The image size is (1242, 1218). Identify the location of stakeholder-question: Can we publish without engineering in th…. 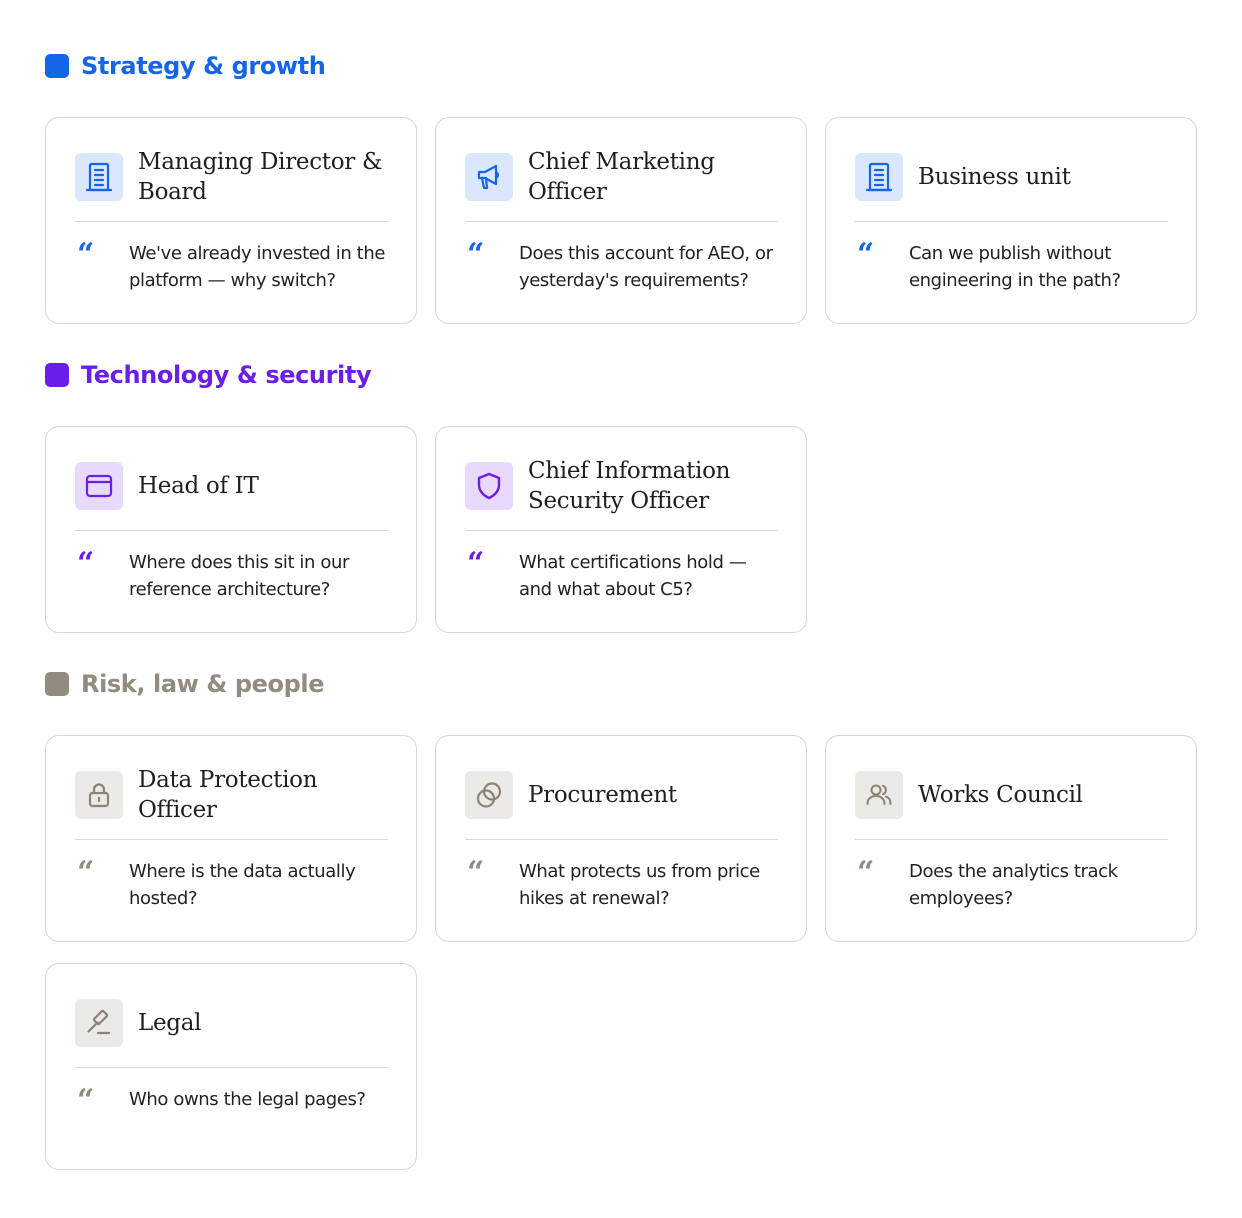
(1015, 267).